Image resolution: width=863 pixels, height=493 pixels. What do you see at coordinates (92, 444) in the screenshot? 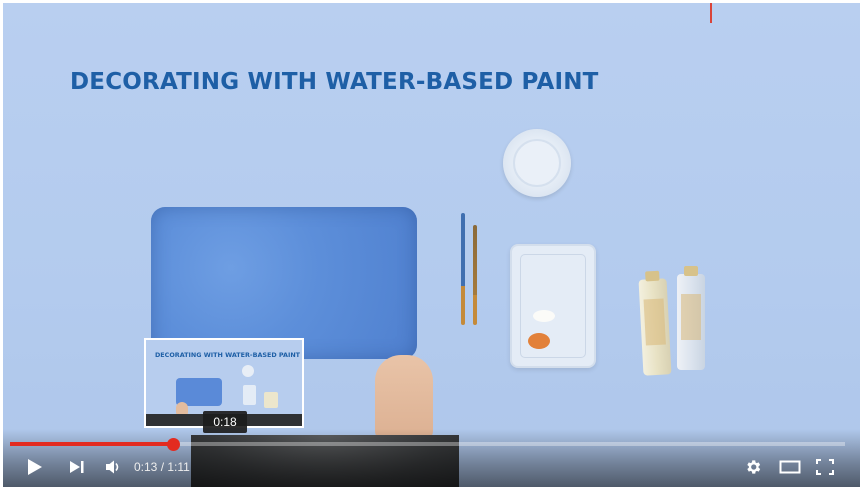
I see `progress-played` at bounding box center [92, 444].